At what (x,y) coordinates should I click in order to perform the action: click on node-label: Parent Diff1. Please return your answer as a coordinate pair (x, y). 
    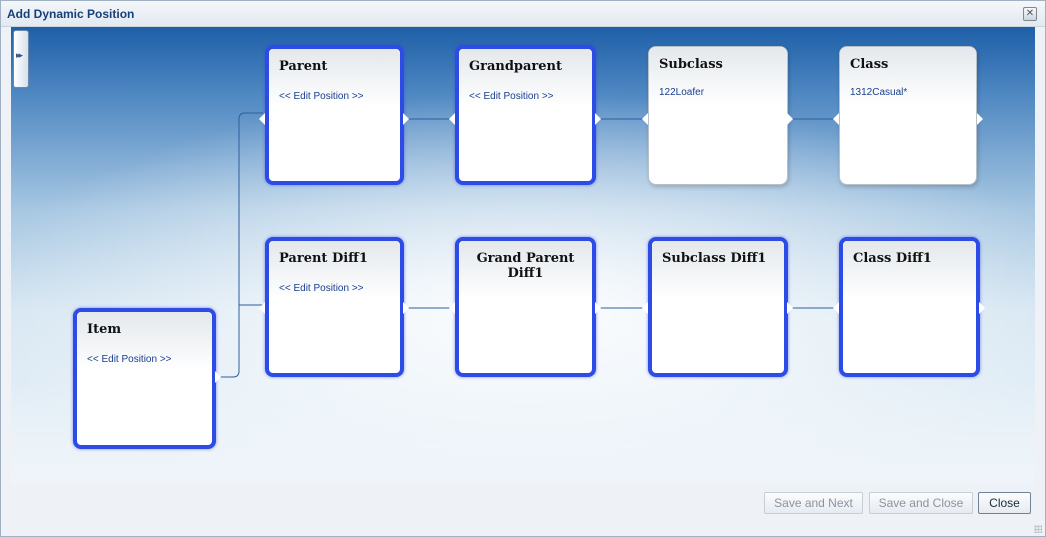
    Looking at the image, I should click on (323, 258).